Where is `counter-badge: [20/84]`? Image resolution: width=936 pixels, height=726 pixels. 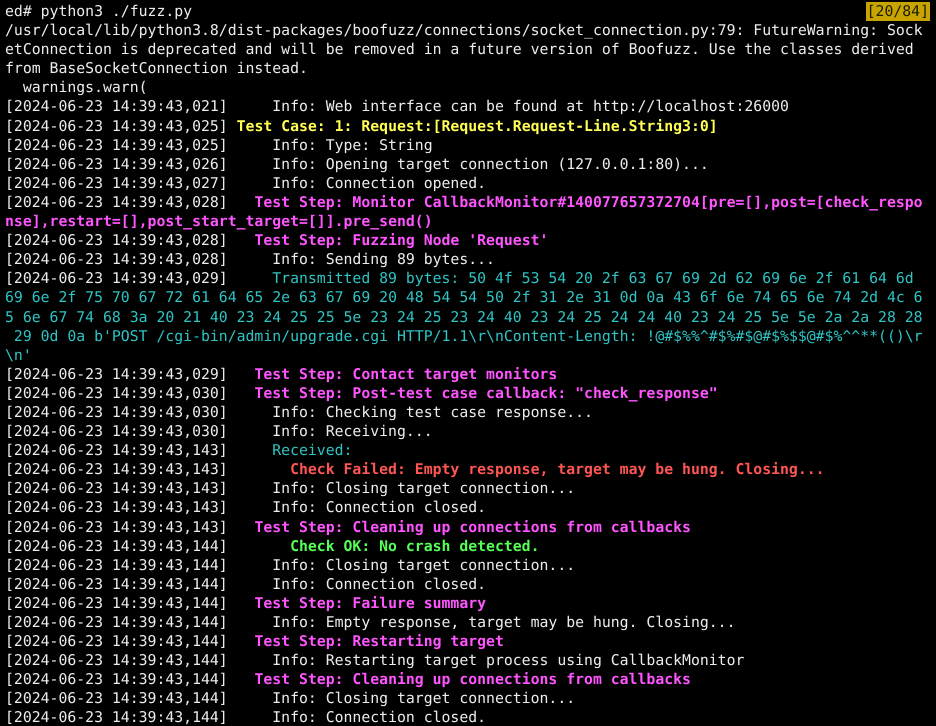 counter-badge: [20/84] is located at coordinates (898, 12).